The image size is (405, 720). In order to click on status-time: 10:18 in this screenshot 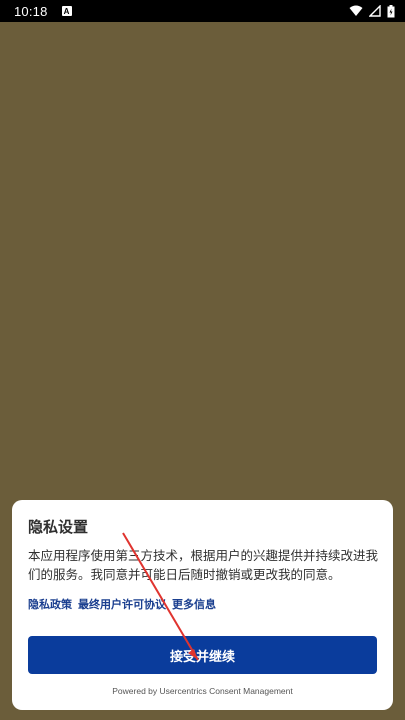, I will do `click(31, 11)`.